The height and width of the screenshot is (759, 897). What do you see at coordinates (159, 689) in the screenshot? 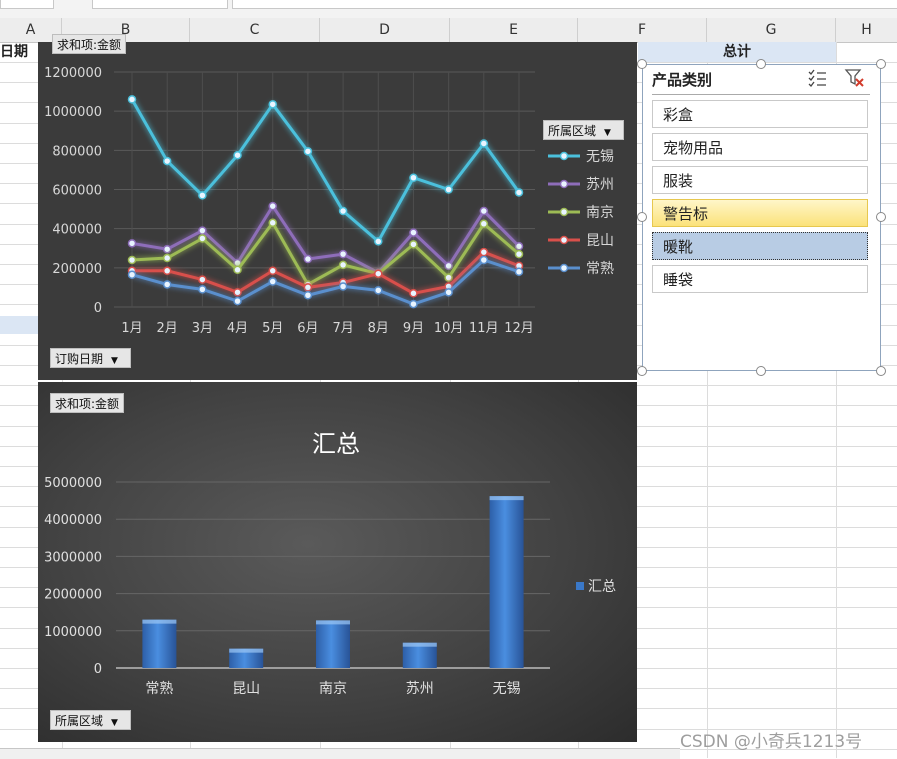
I see `x-tick-label: 常熟` at bounding box center [159, 689].